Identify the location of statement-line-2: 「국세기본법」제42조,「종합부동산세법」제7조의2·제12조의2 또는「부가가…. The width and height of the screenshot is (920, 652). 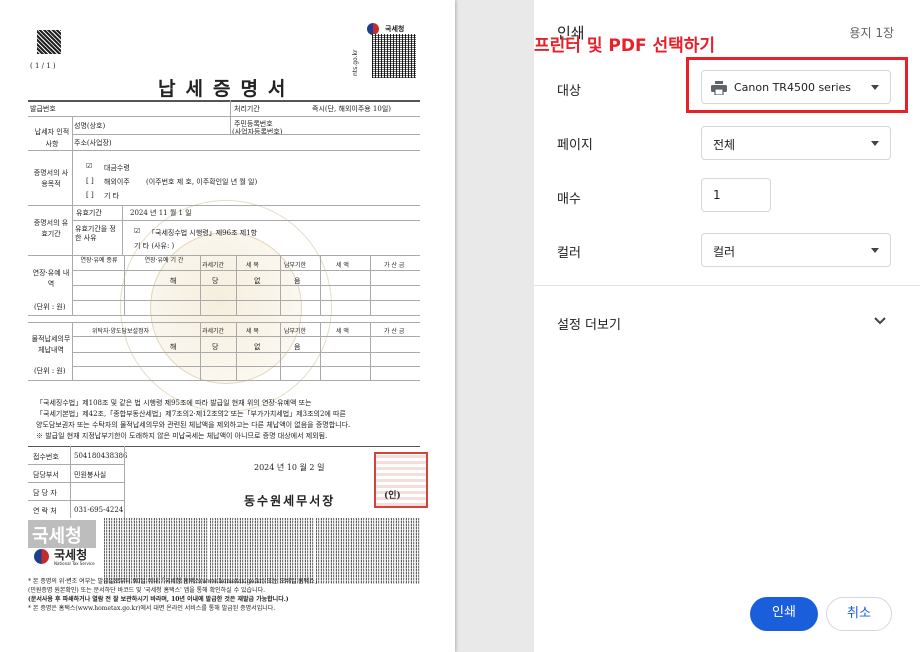
(191, 414).